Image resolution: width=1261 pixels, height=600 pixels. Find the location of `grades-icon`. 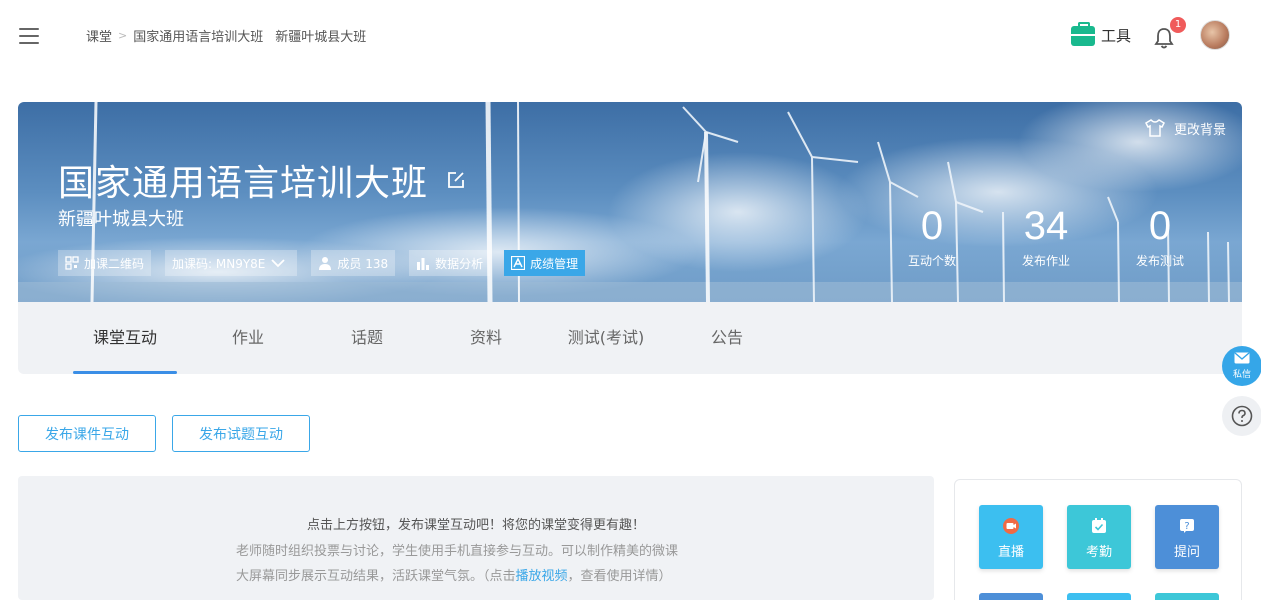

grades-icon is located at coordinates (518, 263).